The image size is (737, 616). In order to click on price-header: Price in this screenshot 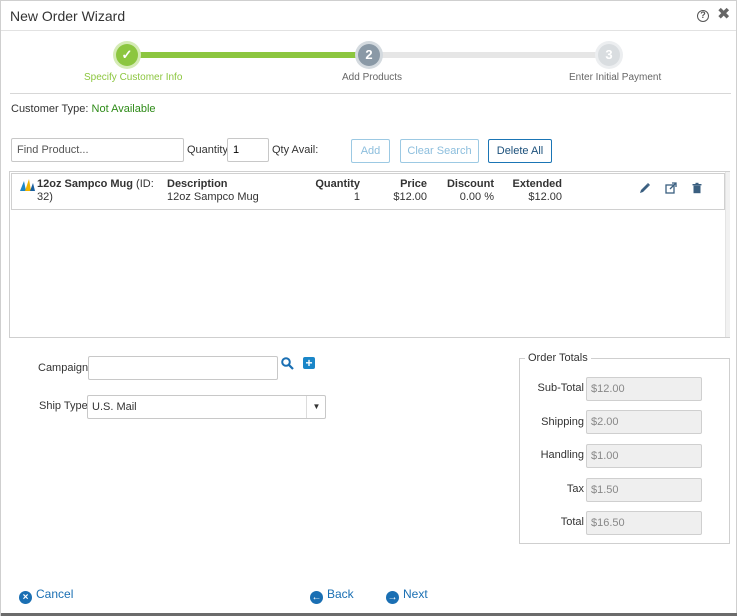, I will do `click(413, 184)`.